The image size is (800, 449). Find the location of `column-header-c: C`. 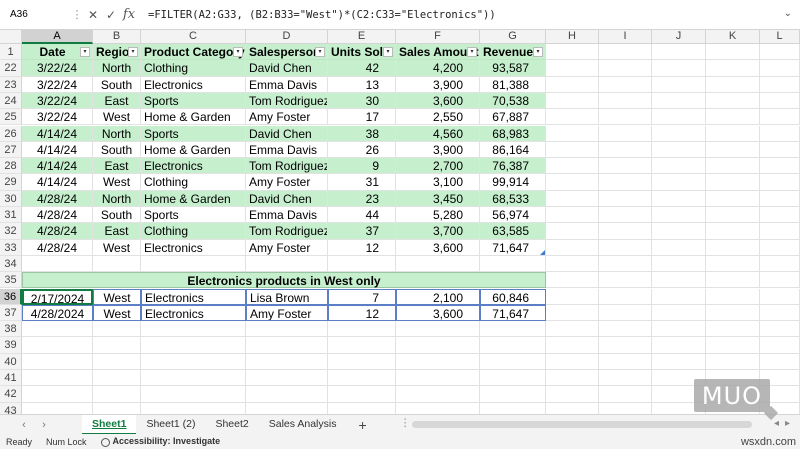

column-header-c: C is located at coordinates (193, 37).